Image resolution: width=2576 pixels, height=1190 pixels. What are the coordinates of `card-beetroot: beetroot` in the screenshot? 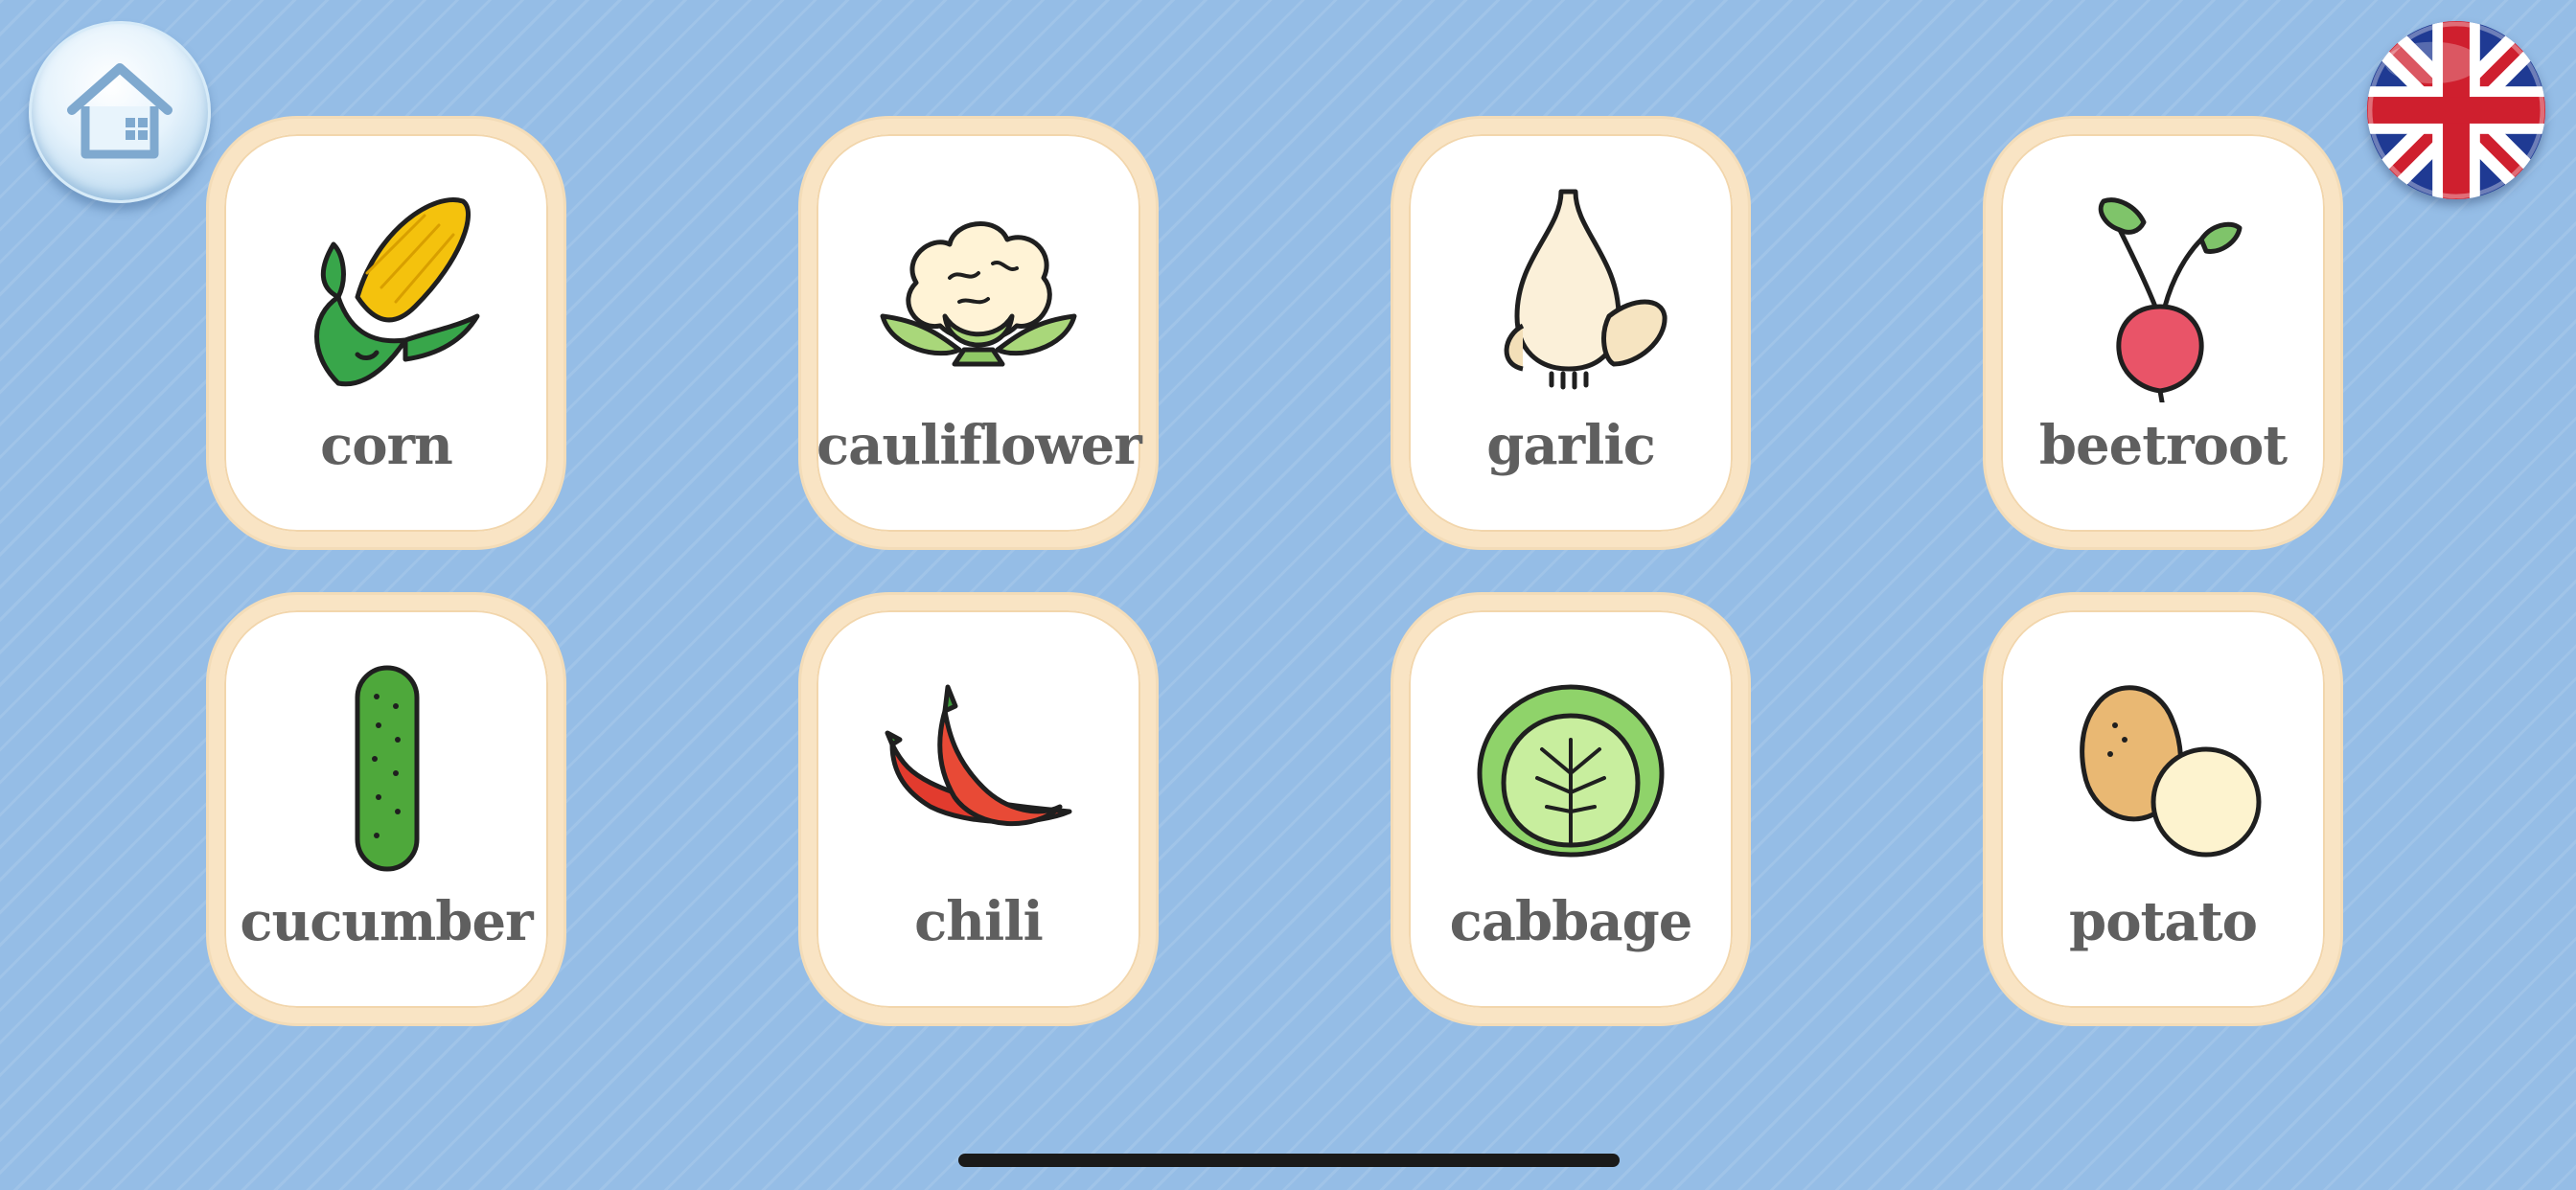 It's located at (2163, 333).